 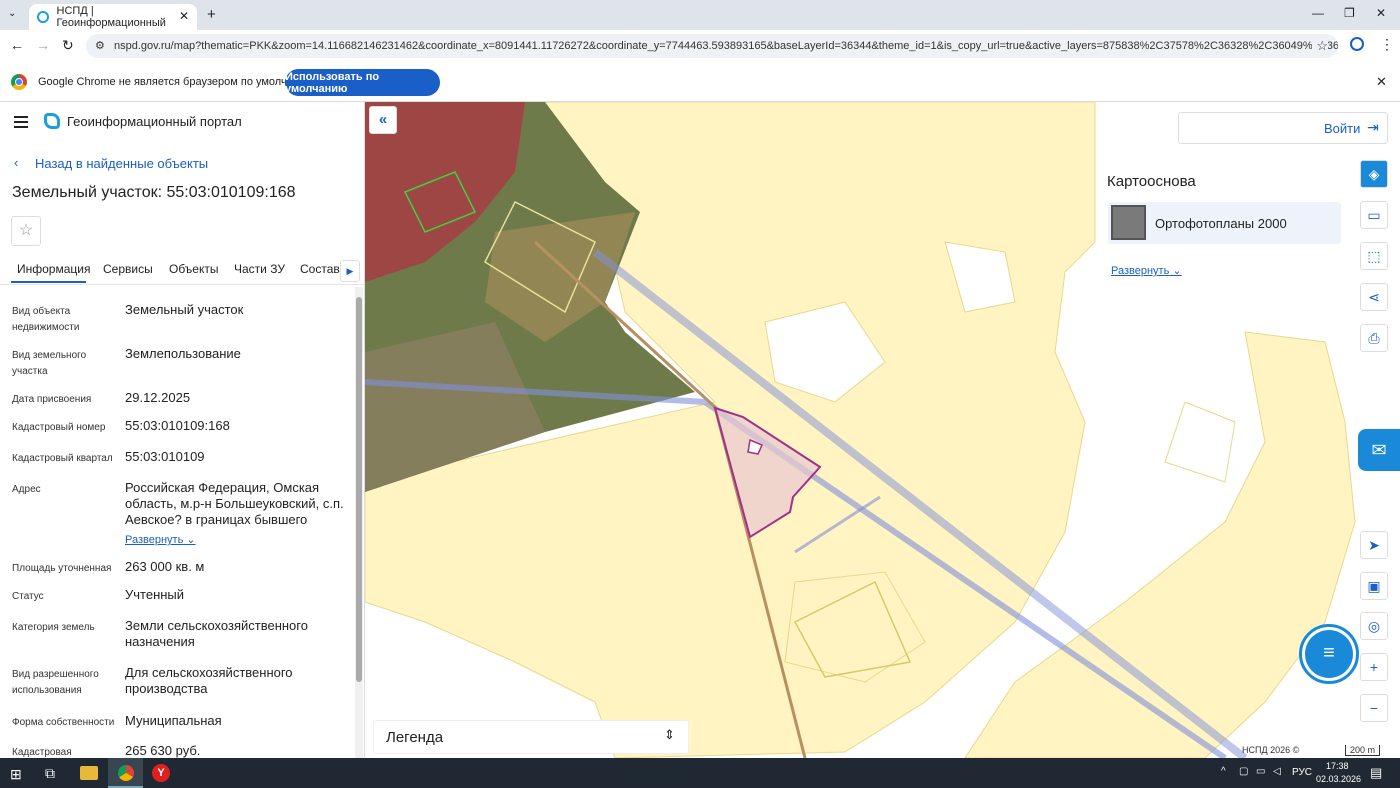 I want to click on tab-objects: Объекты, so click(x=194, y=269).